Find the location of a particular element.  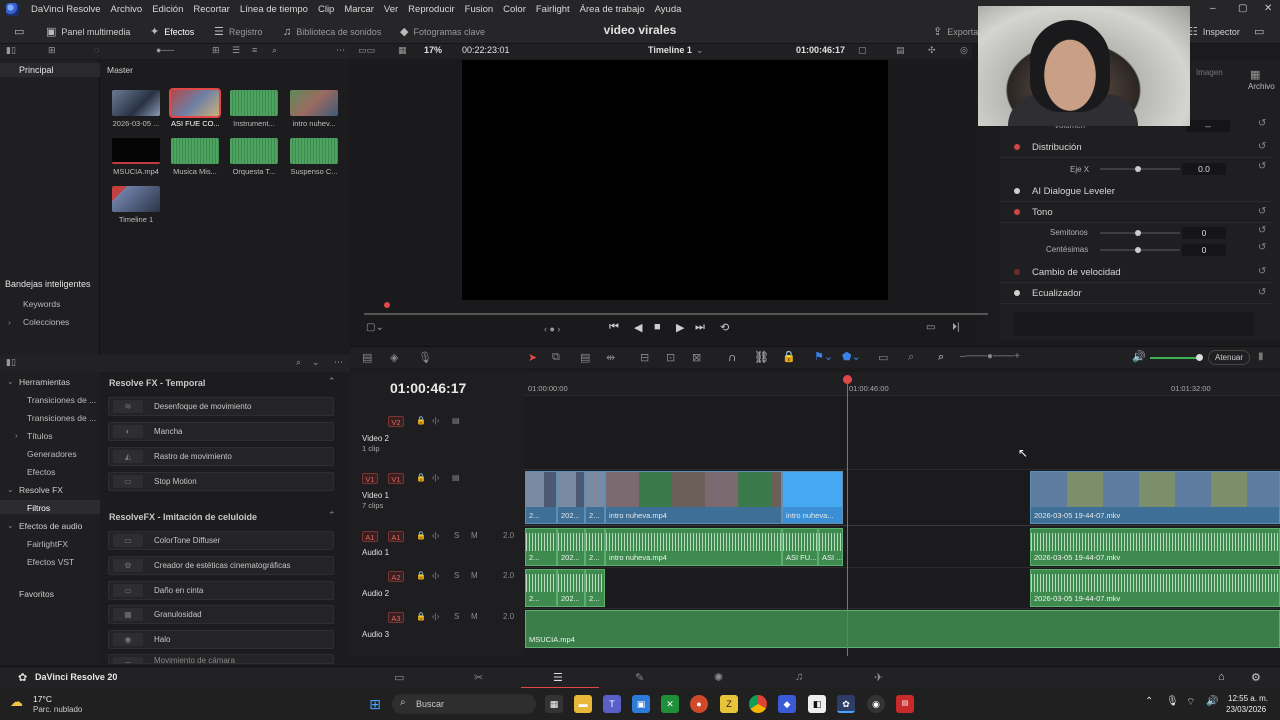

smart-bin-icon: ◌ is located at coordinates (96, 50).